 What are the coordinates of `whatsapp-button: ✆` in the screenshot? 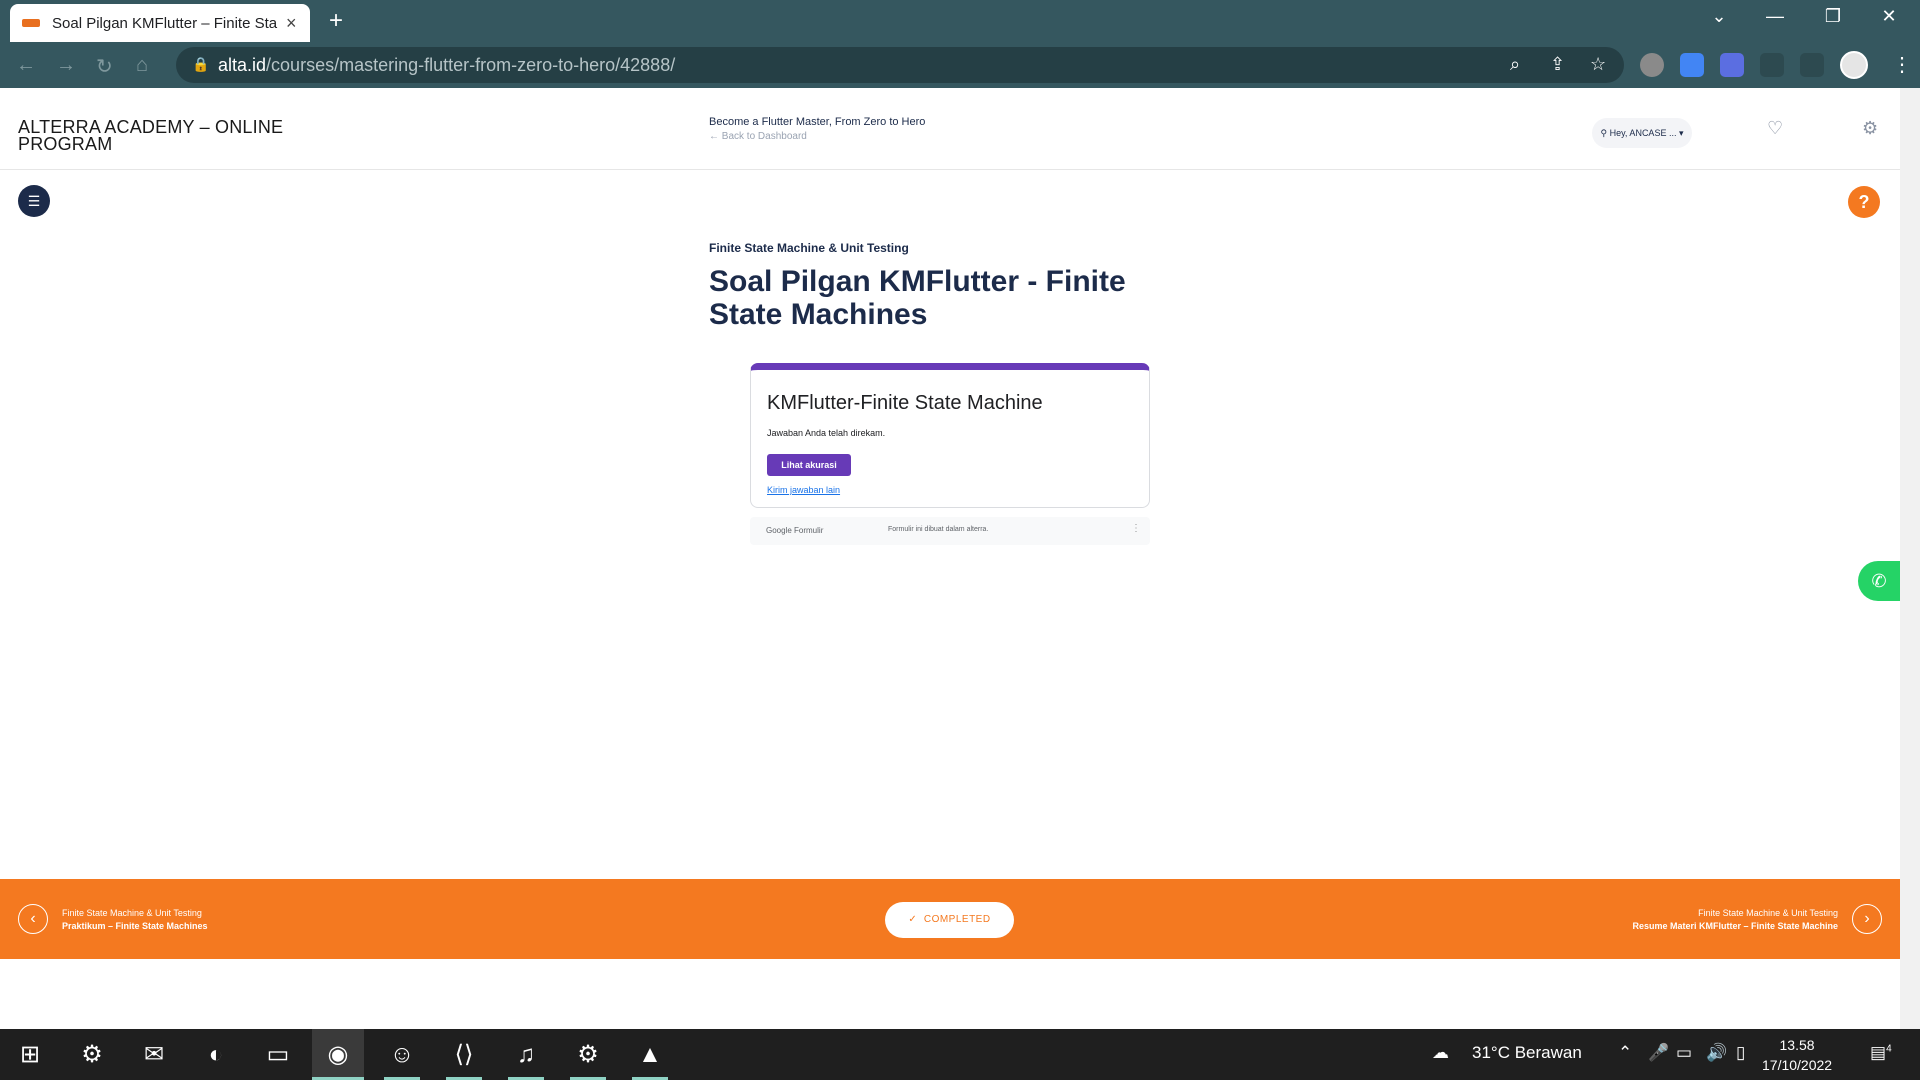 It's located at (1879, 581).